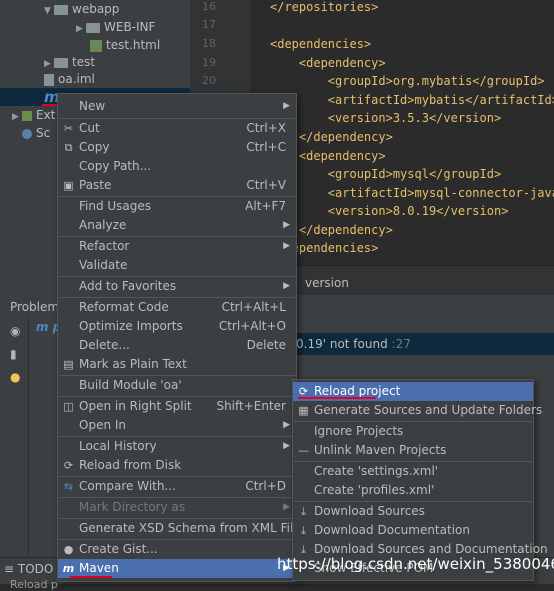 This screenshot has width=554, height=591. I want to click on chevron-down-icon: ▼, so click(49, 11).